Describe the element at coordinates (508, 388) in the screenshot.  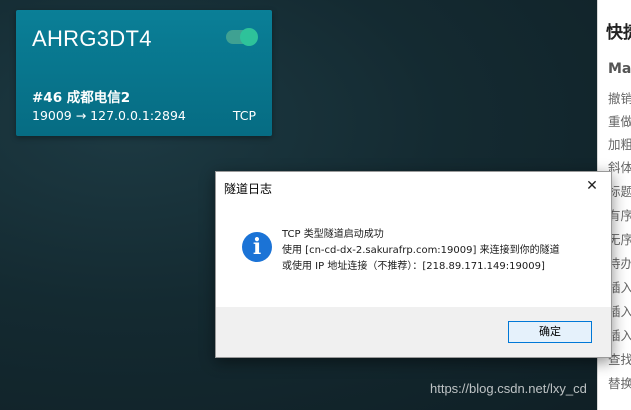
I see `watermark: https://blog.csdn.net/lxy_cd` at that location.